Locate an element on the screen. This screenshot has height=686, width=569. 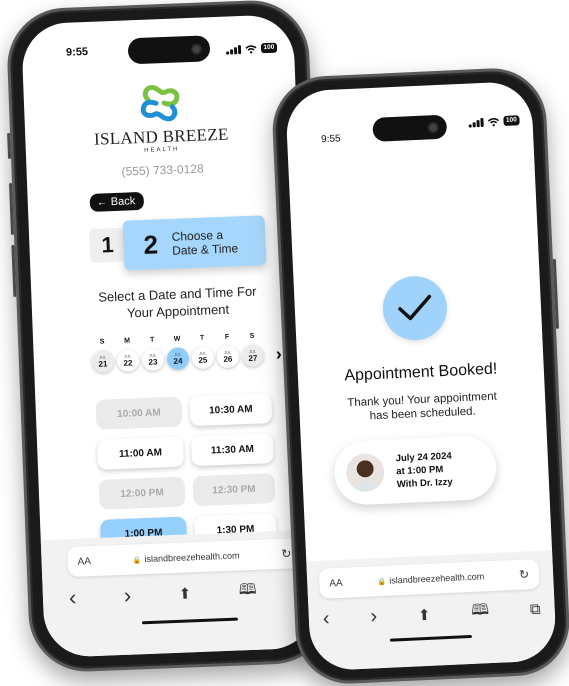
camera-icon is located at coordinates (196, 49).